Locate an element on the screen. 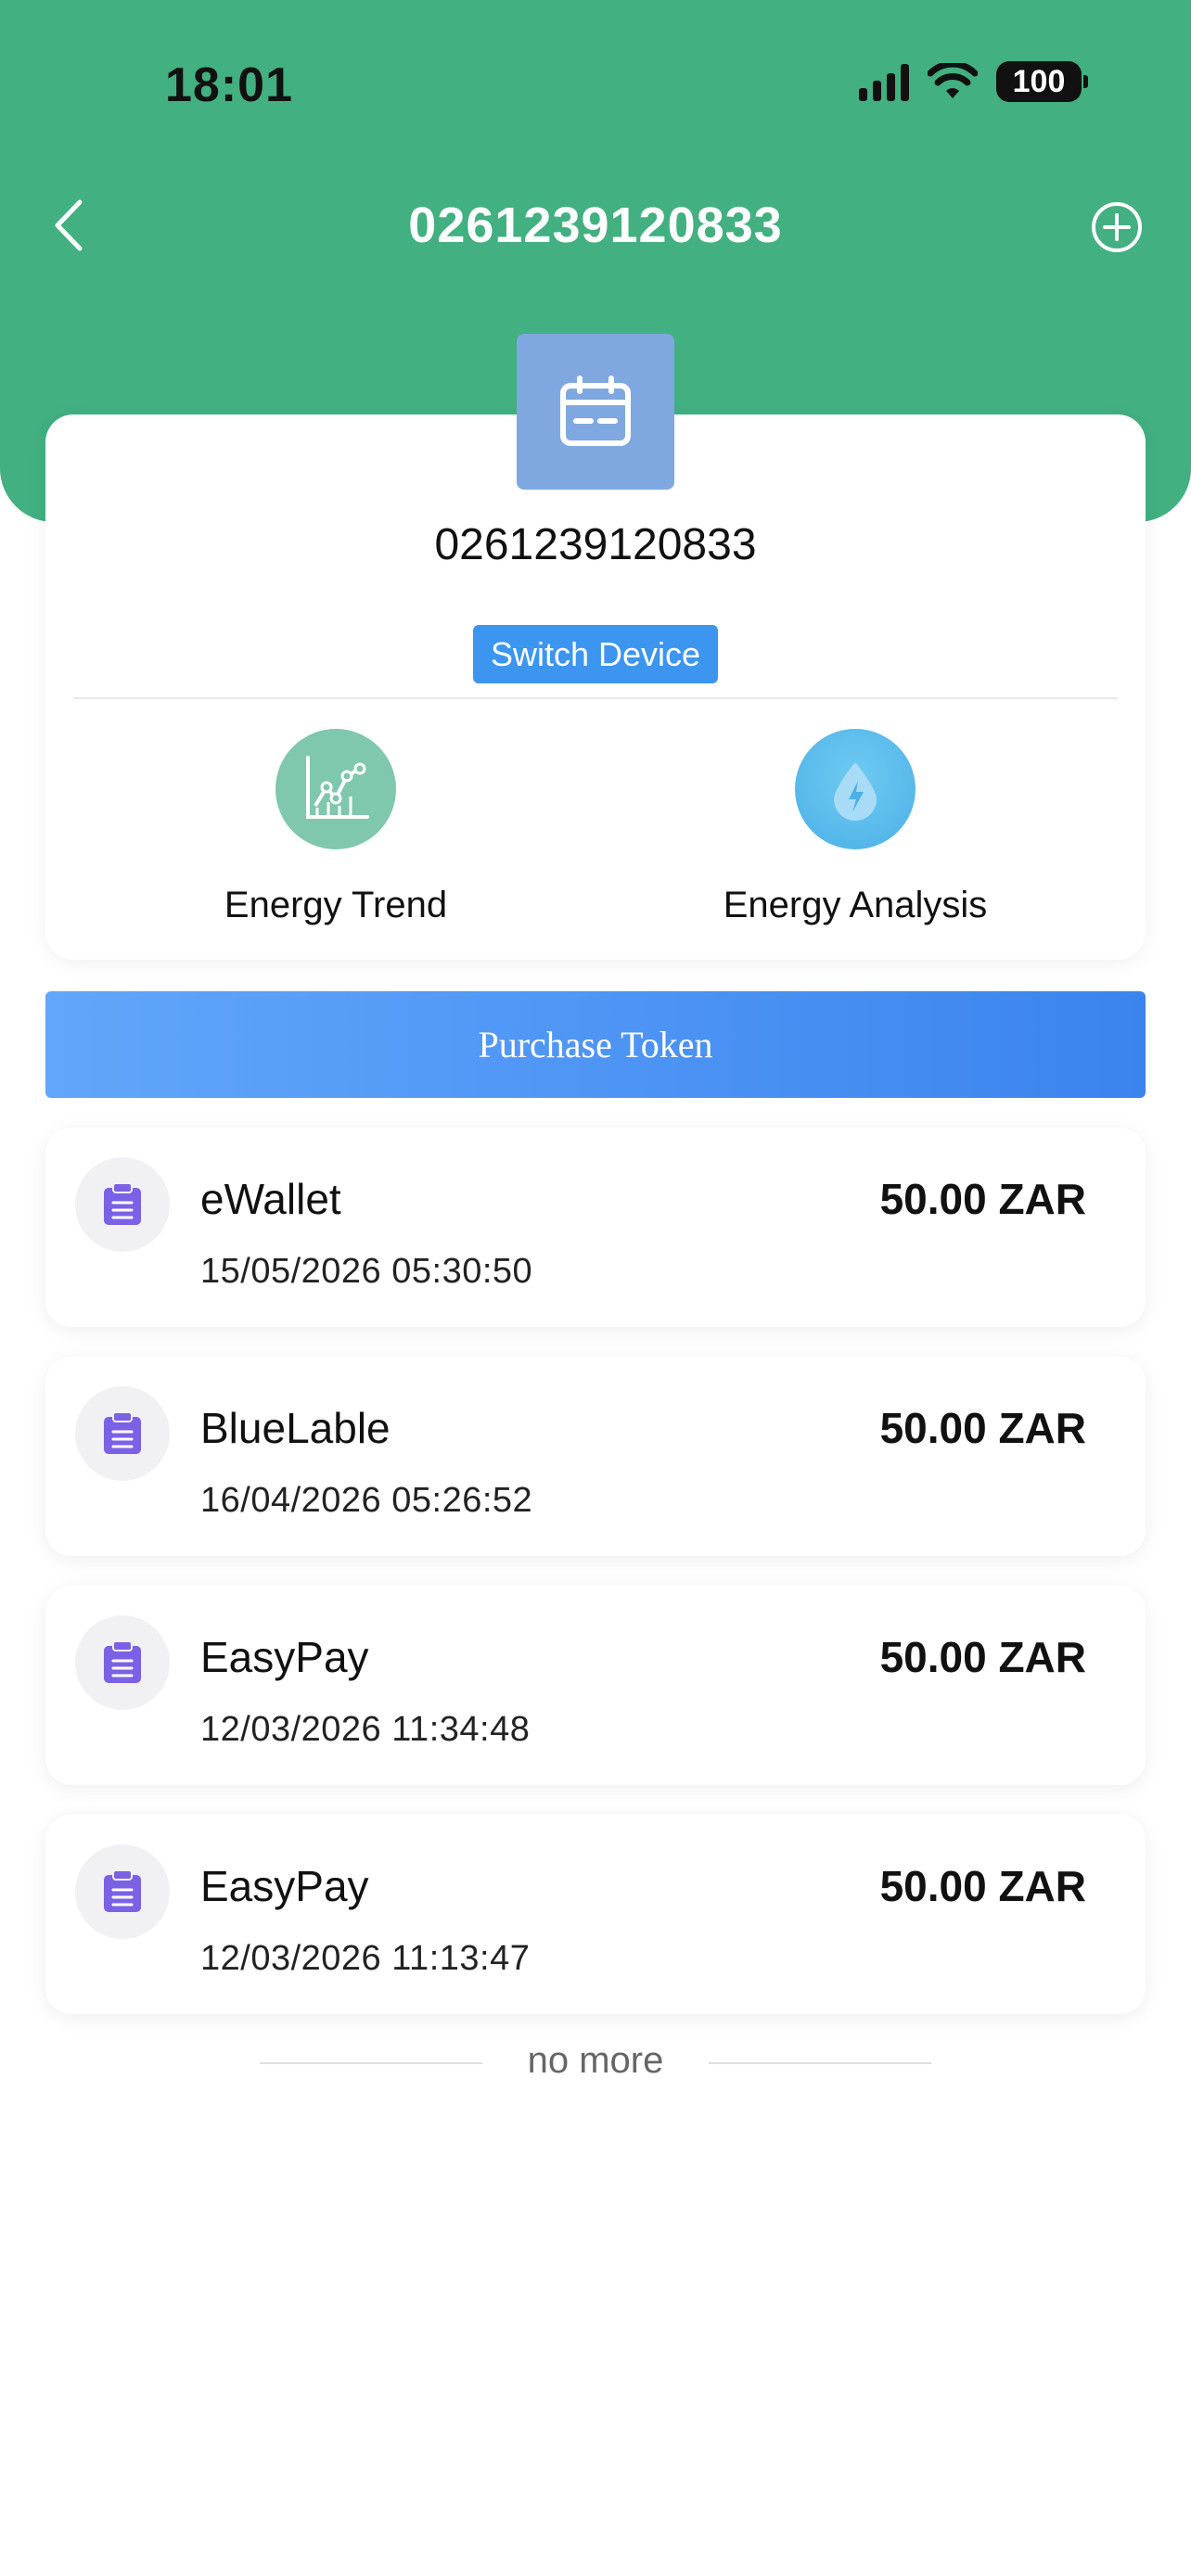 This screenshot has width=1191, height=2576. status-icons: 100 is located at coordinates (973, 81).